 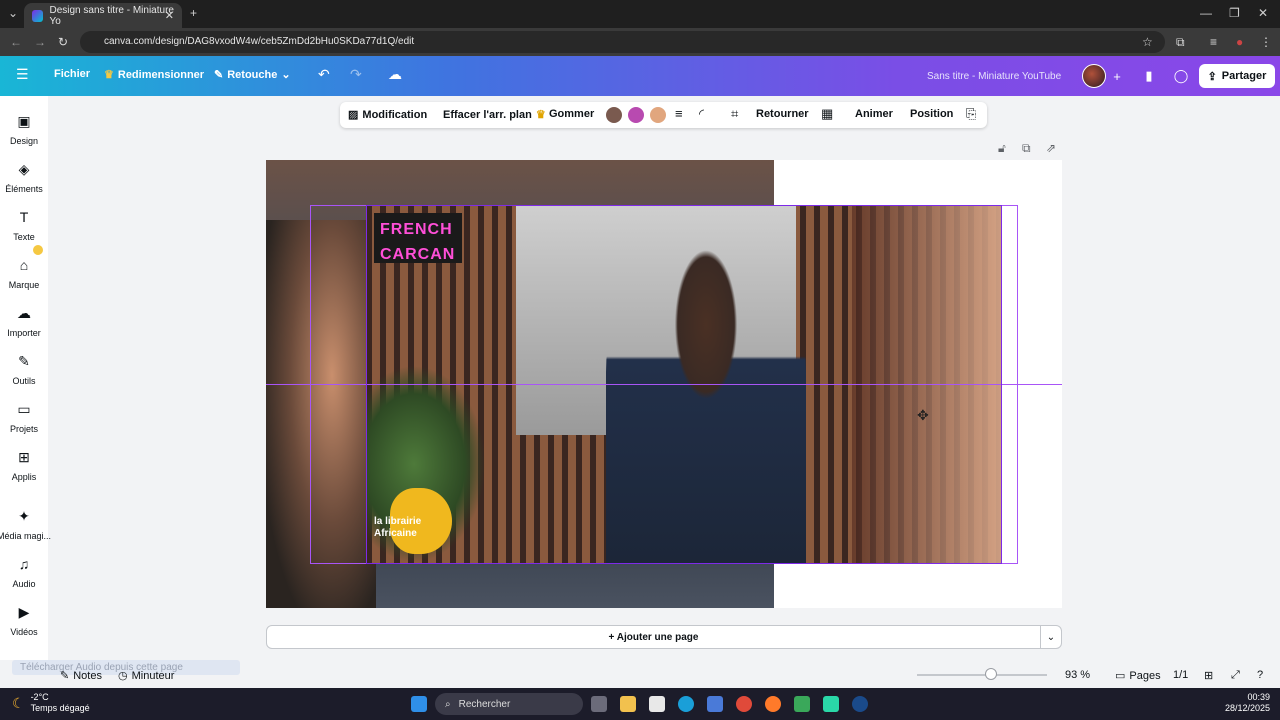 I want to click on firefox-icon, so click(x=773, y=704).